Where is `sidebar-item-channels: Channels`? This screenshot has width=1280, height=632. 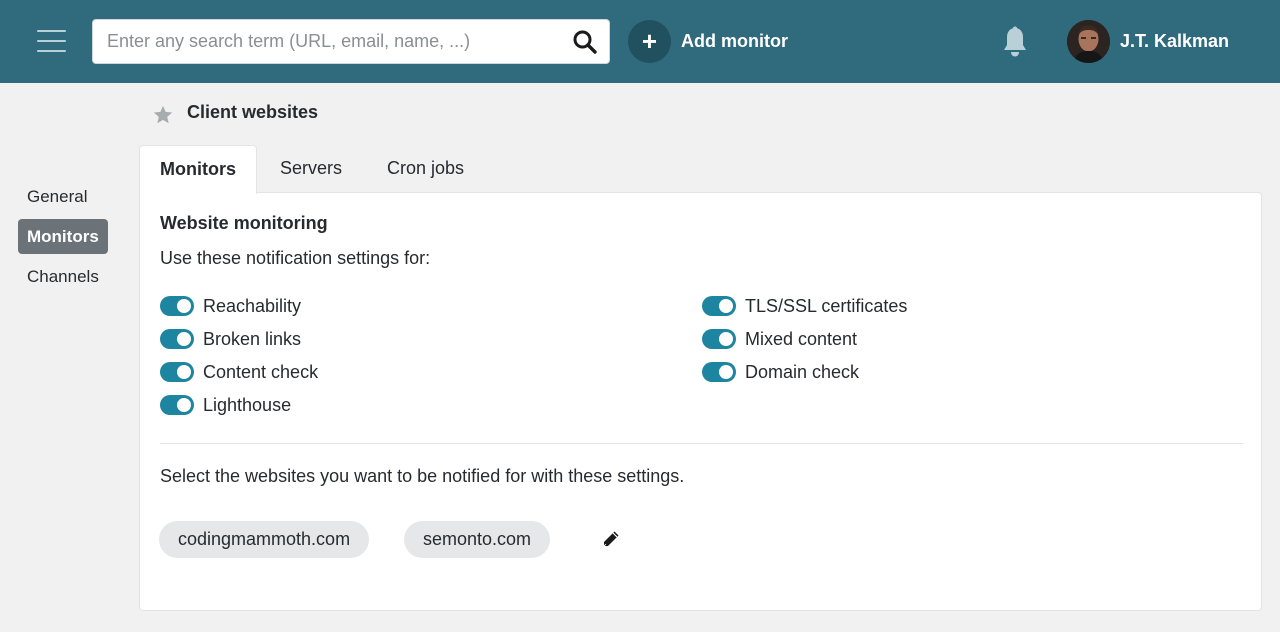 sidebar-item-channels: Channels is located at coordinates (63, 276).